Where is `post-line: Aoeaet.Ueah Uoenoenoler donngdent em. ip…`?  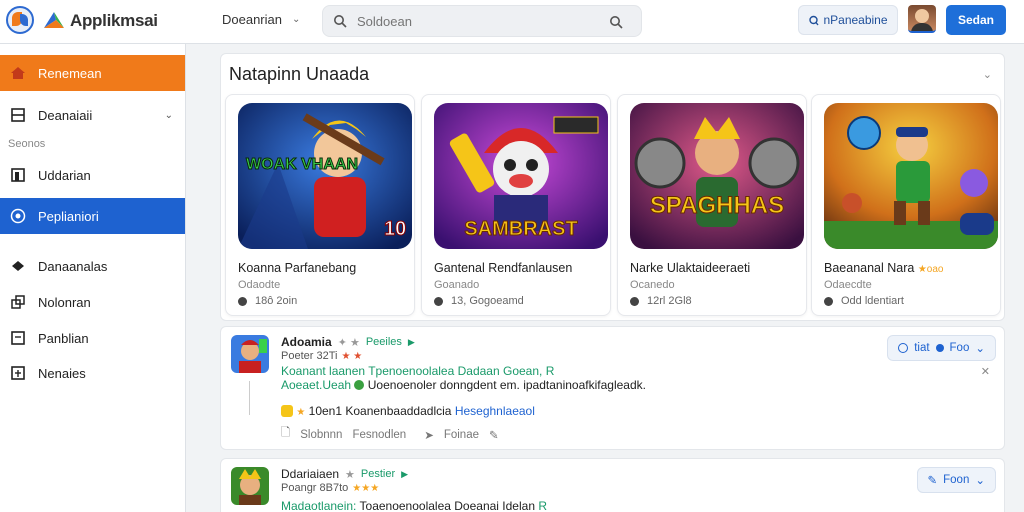
post-line: Aoeaet.Ueah Uoenoenoler donngdent em. ip… is located at coordinates (463, 385).